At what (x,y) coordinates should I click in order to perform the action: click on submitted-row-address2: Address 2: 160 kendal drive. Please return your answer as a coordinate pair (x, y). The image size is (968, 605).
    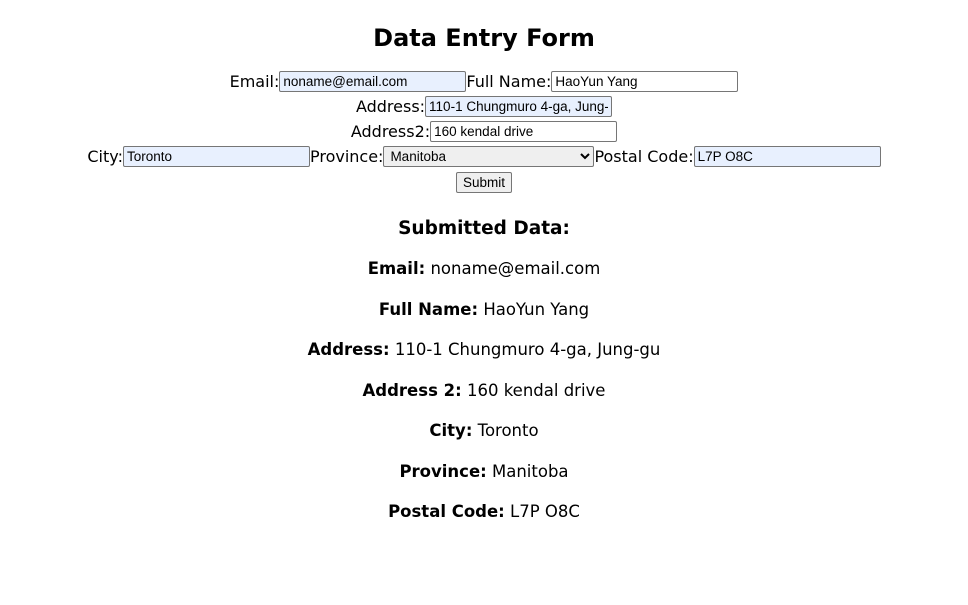
    Looking at the image, I should click on (484, 391).